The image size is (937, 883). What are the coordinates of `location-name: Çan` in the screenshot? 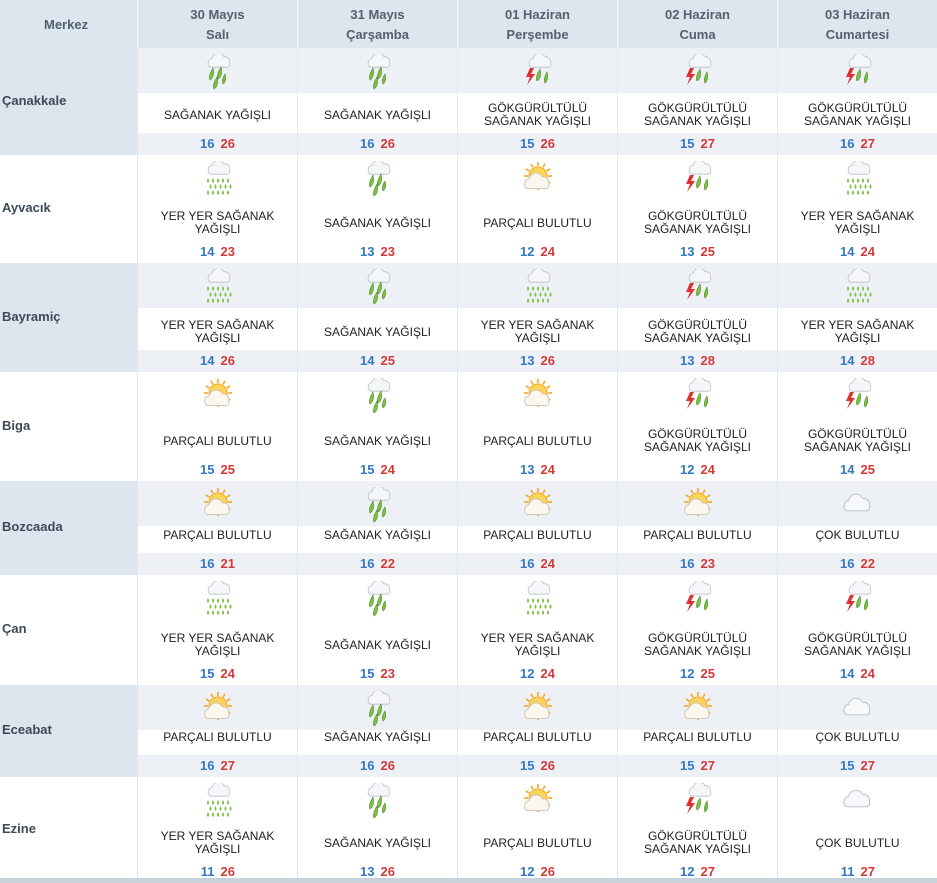 It's located at (14, 628).